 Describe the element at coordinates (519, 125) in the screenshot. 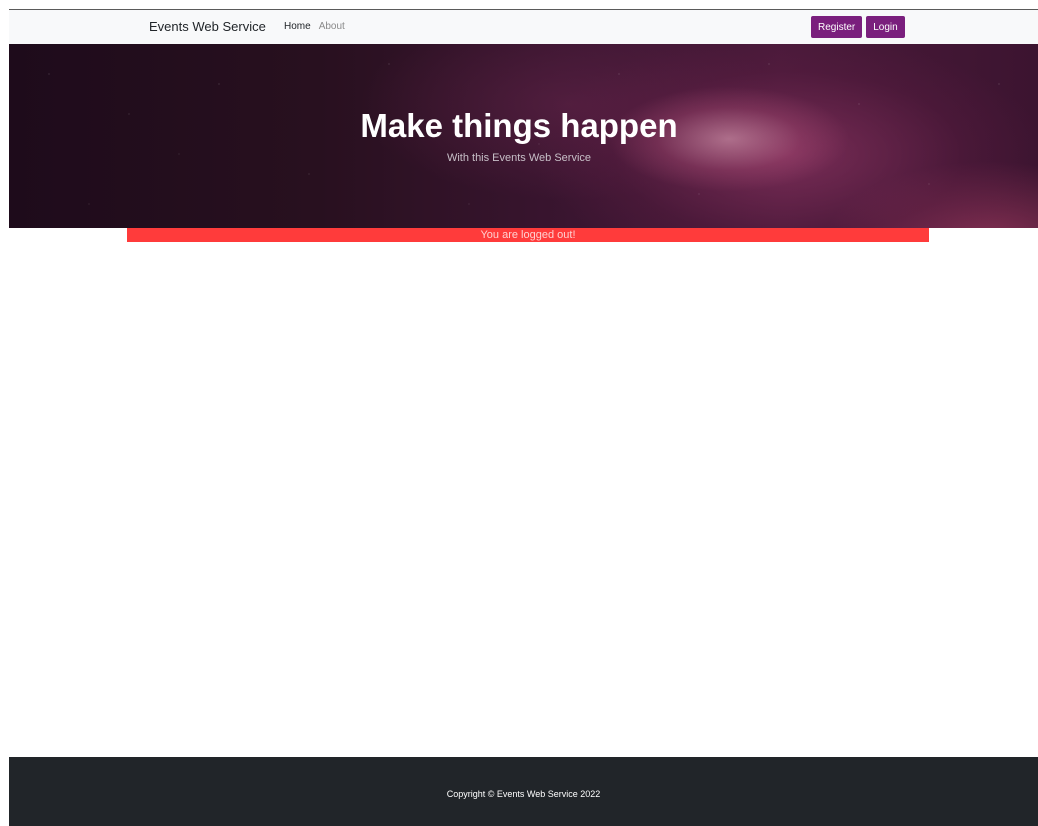

I see `hero-title: Make things happen` at that location.